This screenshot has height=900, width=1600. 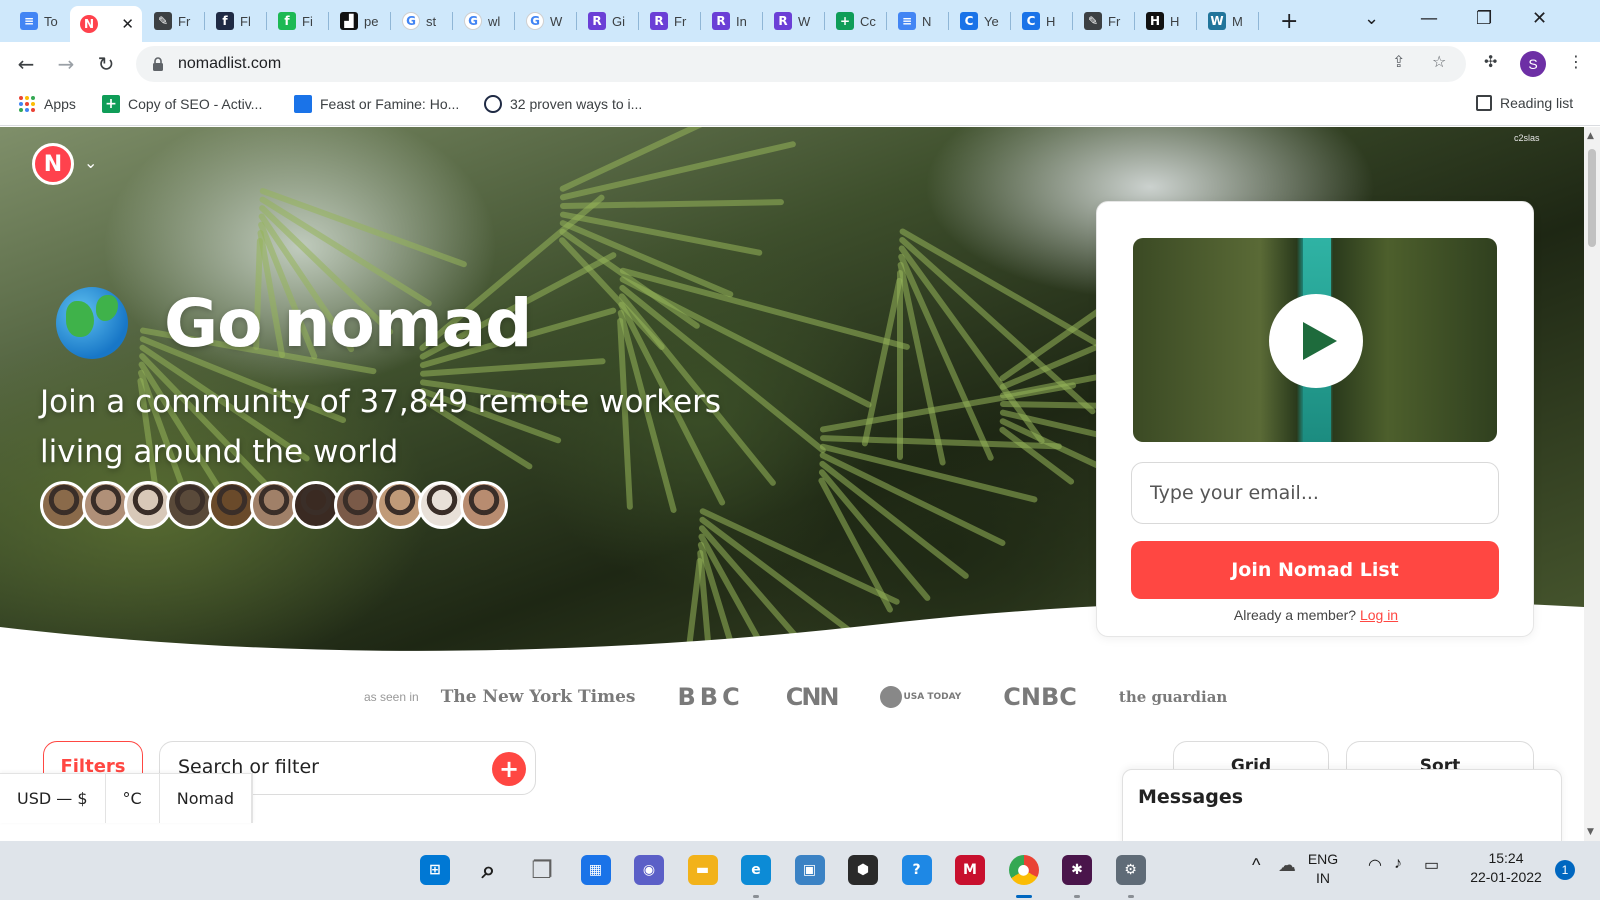 What do you see at coordinates (53, 798) in the screenshot?
I see `currency-toggle: USD — $` at bounding box center [53, 798].